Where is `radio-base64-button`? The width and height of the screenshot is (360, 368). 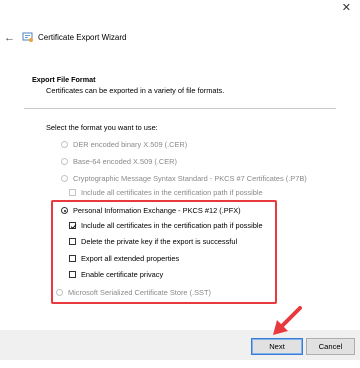 radio-base64-button is located at coordinates (64, 161).